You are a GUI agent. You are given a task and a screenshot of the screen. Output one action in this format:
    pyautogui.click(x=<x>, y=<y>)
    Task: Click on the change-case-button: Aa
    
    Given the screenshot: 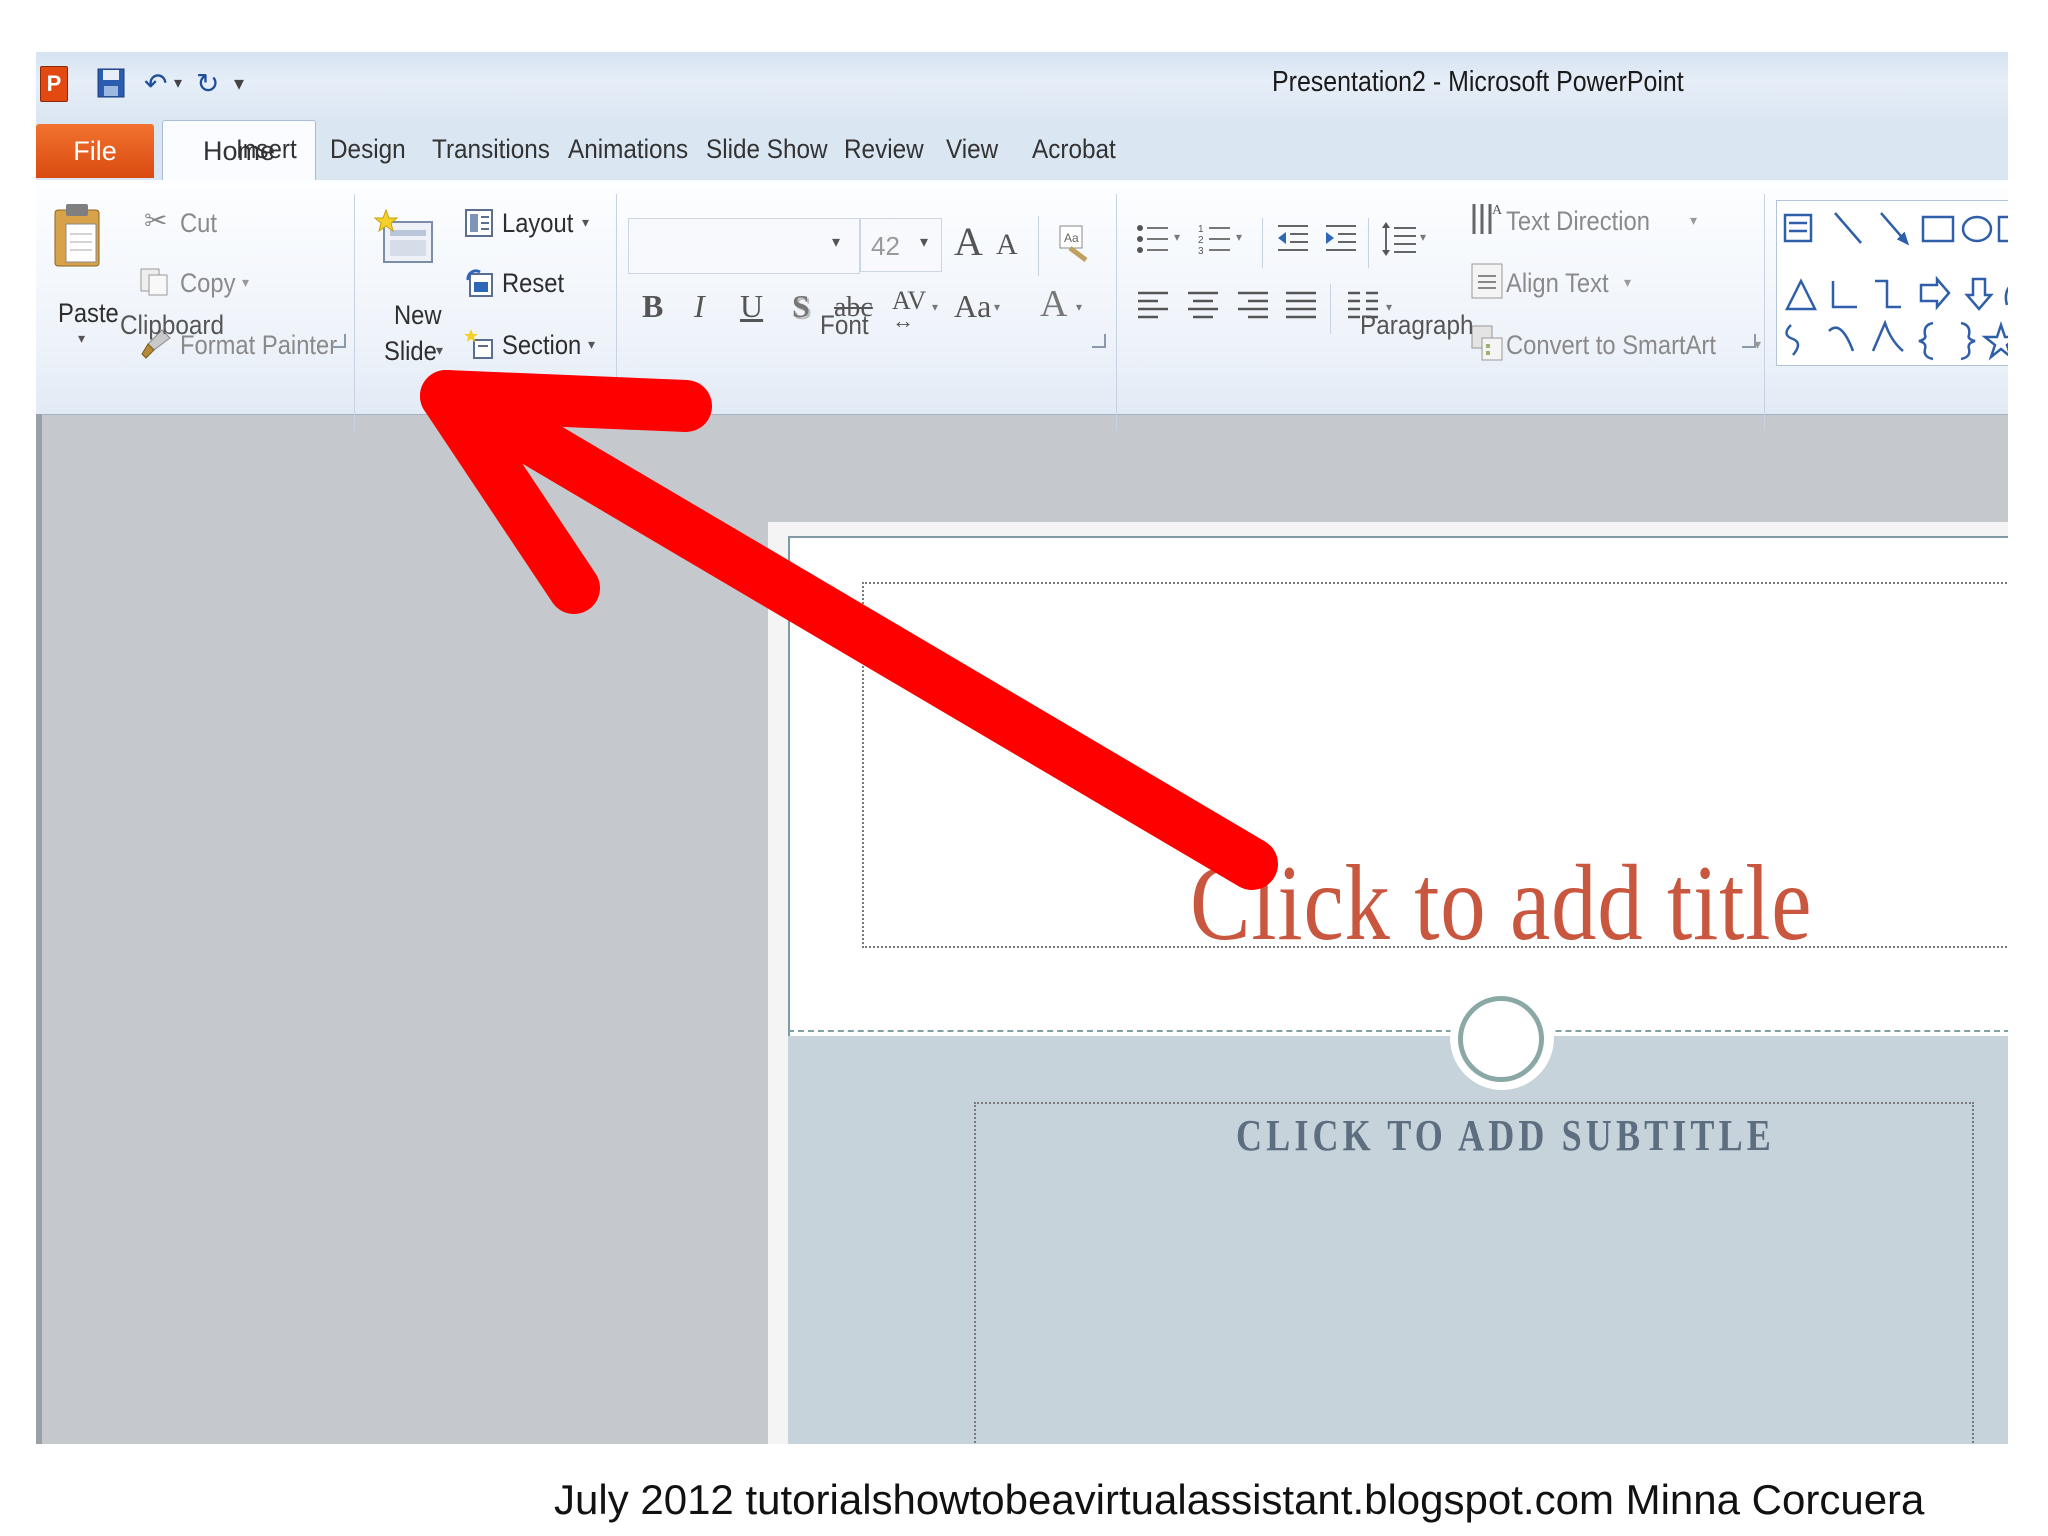 What is the action you would take?
    pyautogui.click(x=972, y=306)
    